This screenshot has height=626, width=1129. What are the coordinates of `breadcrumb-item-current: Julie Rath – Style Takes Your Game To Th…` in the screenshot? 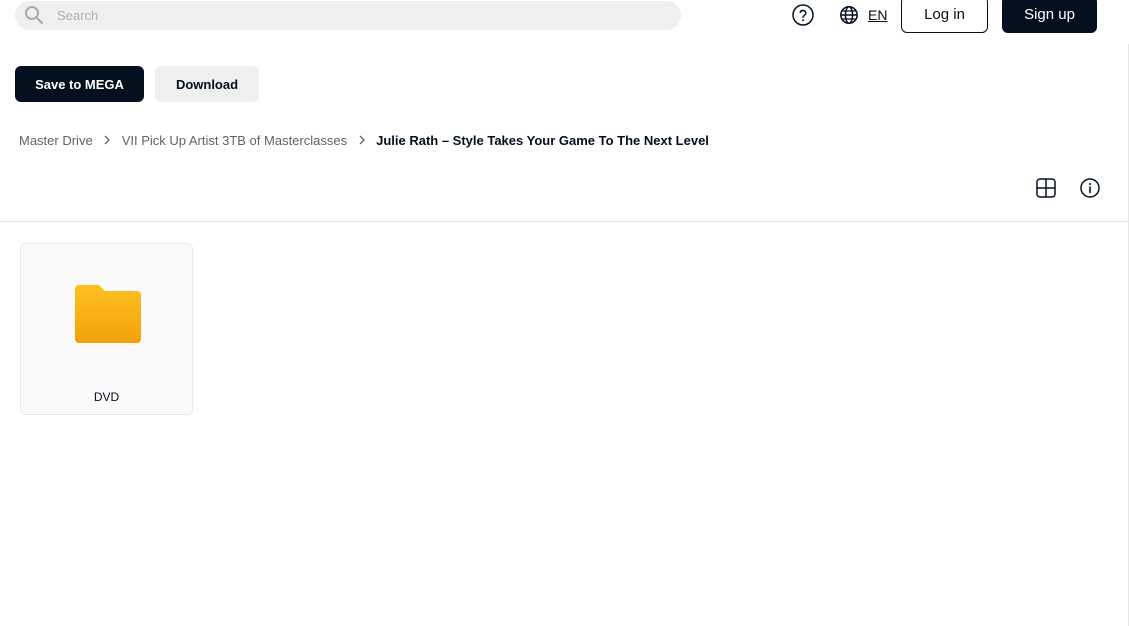 It's located at (542, 140).